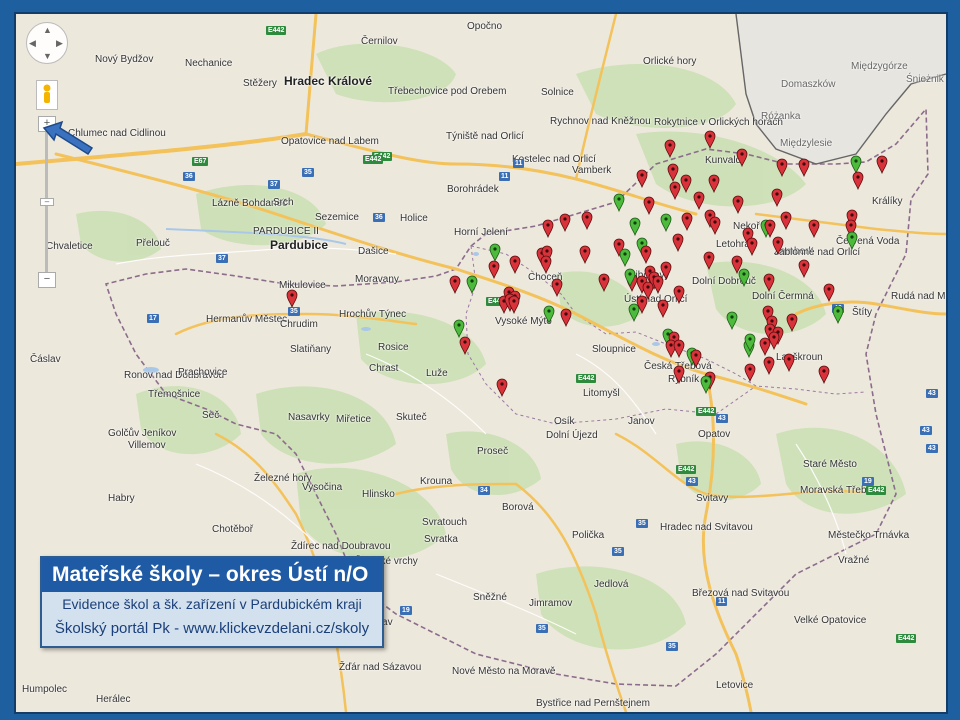 This screenshot has height=720, width=960. Describe the element at coordinates (212, 575) in the screenshot. I see `info-title: Mateřské školy – okres Ústí n/O` at that location.